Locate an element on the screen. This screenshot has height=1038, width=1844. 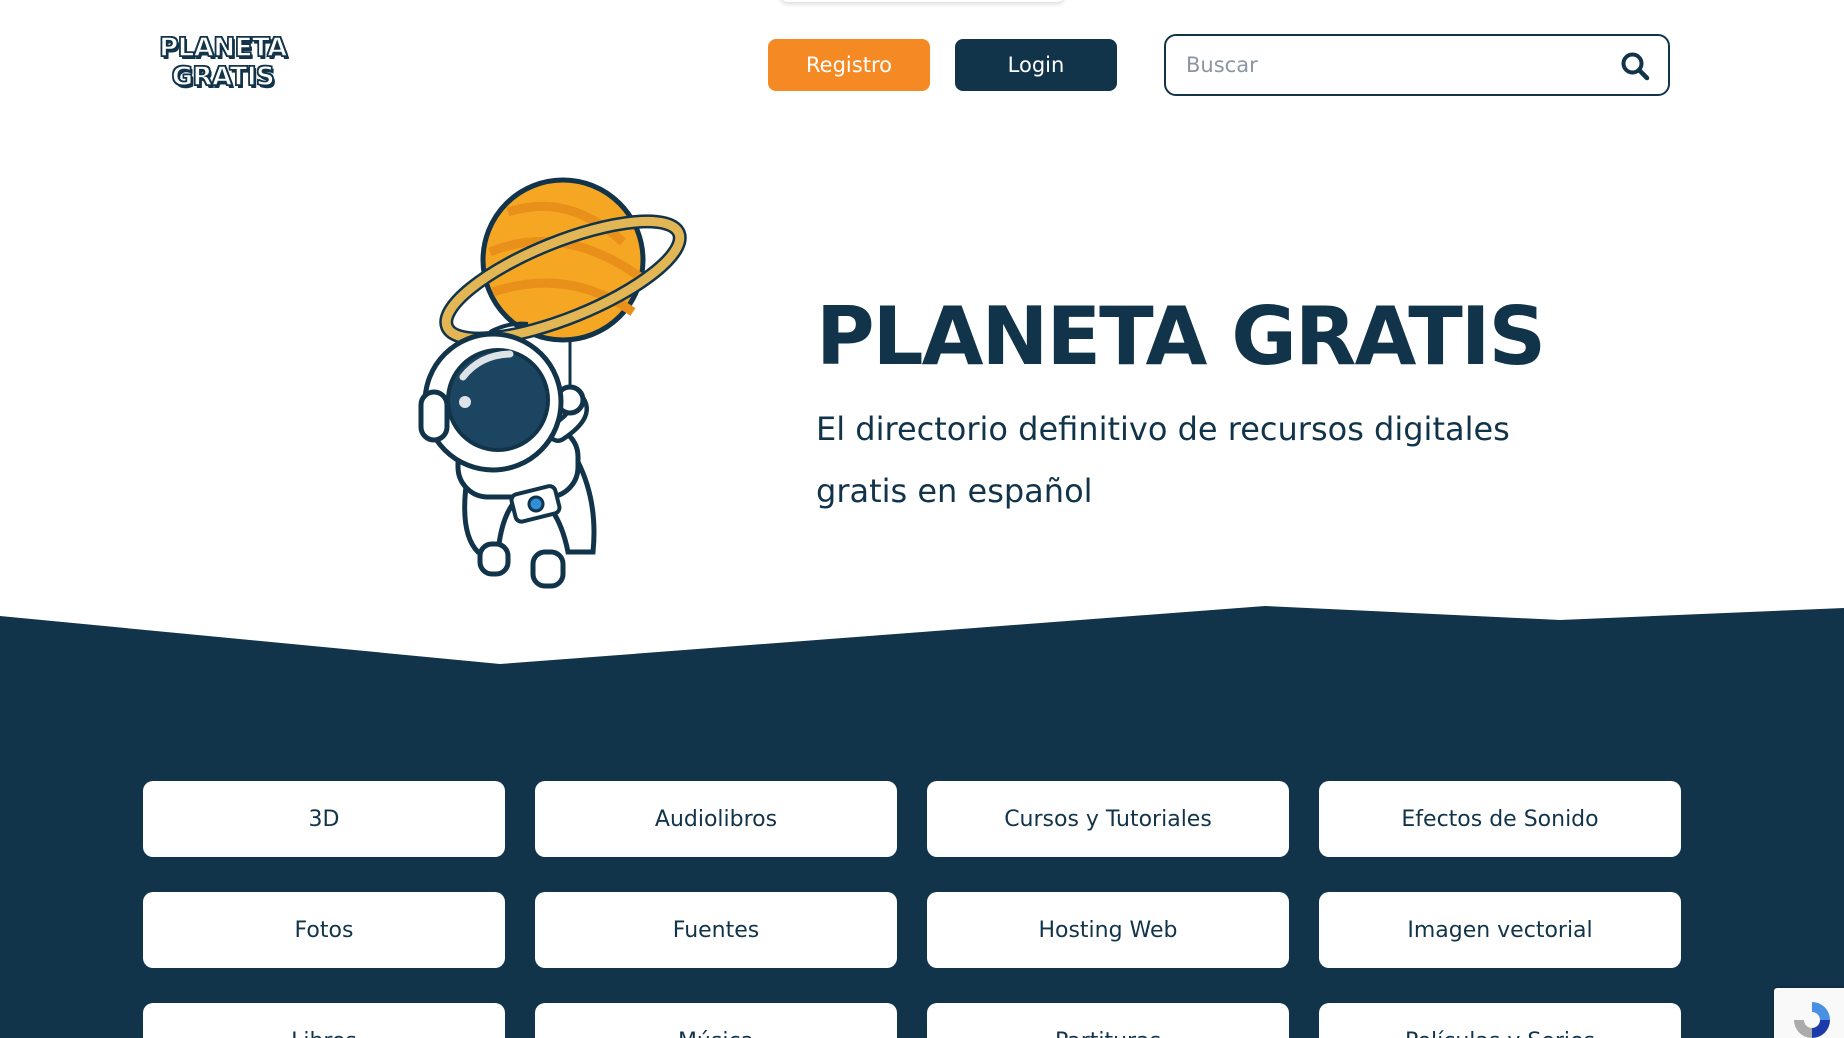
category-fotos: Fotos is located at coordinates (324, 930).